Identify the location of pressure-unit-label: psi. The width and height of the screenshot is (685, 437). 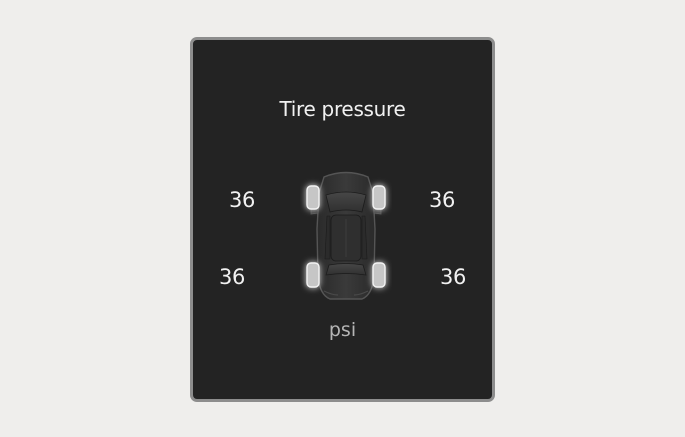
(342, 330).